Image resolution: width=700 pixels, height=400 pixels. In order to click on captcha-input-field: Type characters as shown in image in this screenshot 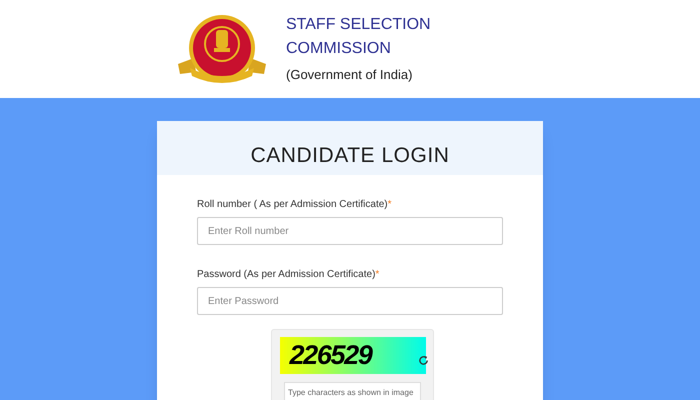, I will do `click(352, 391)`.